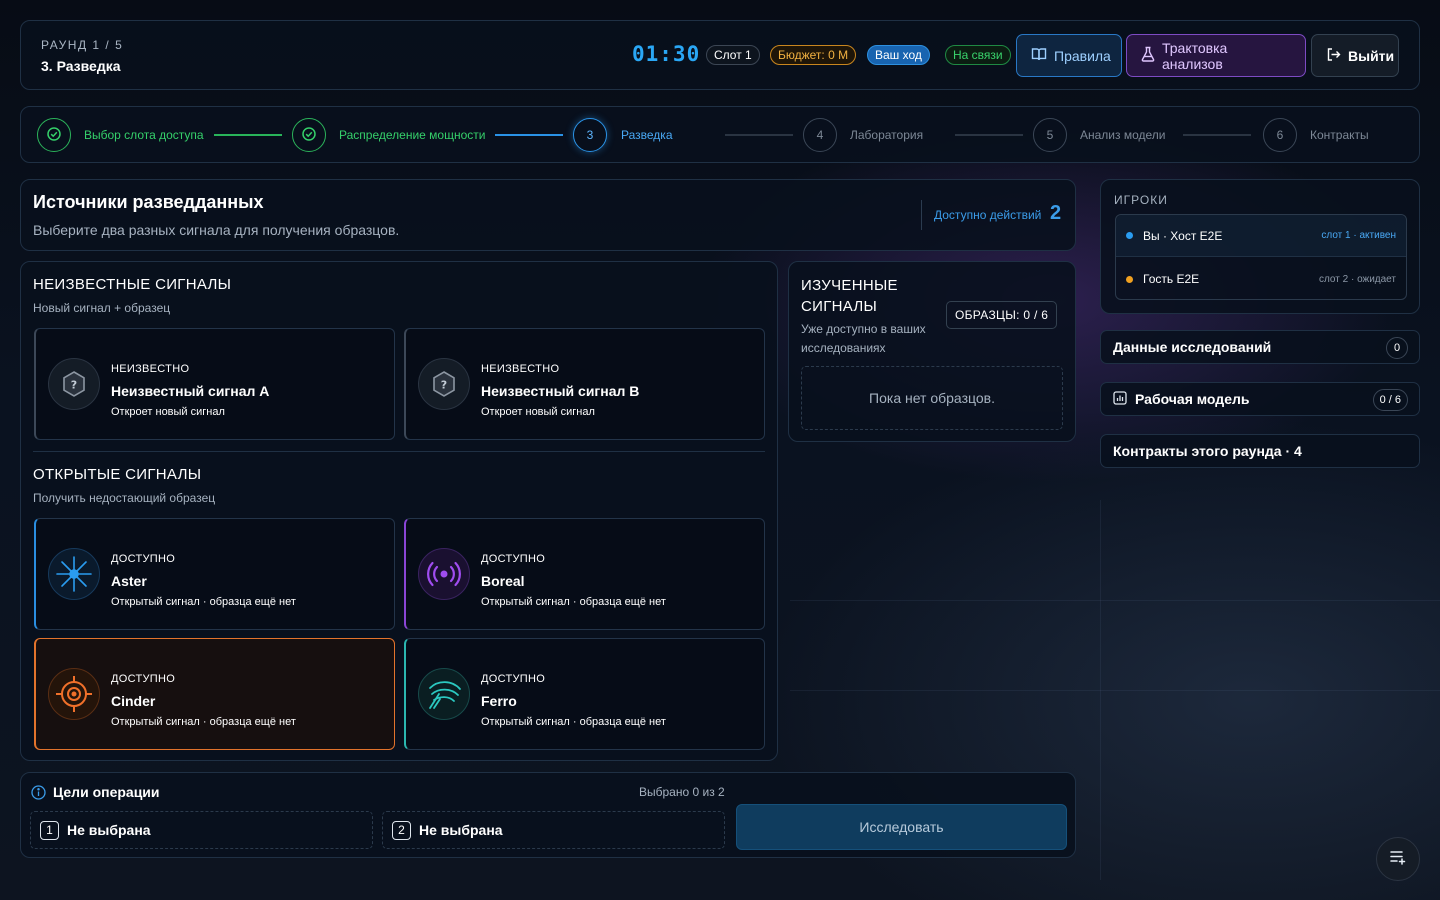 The image size is (1440, 900). Describe the element at coordinates (444, 574) in the screenshot. I see `broadcast-icon` at that location.